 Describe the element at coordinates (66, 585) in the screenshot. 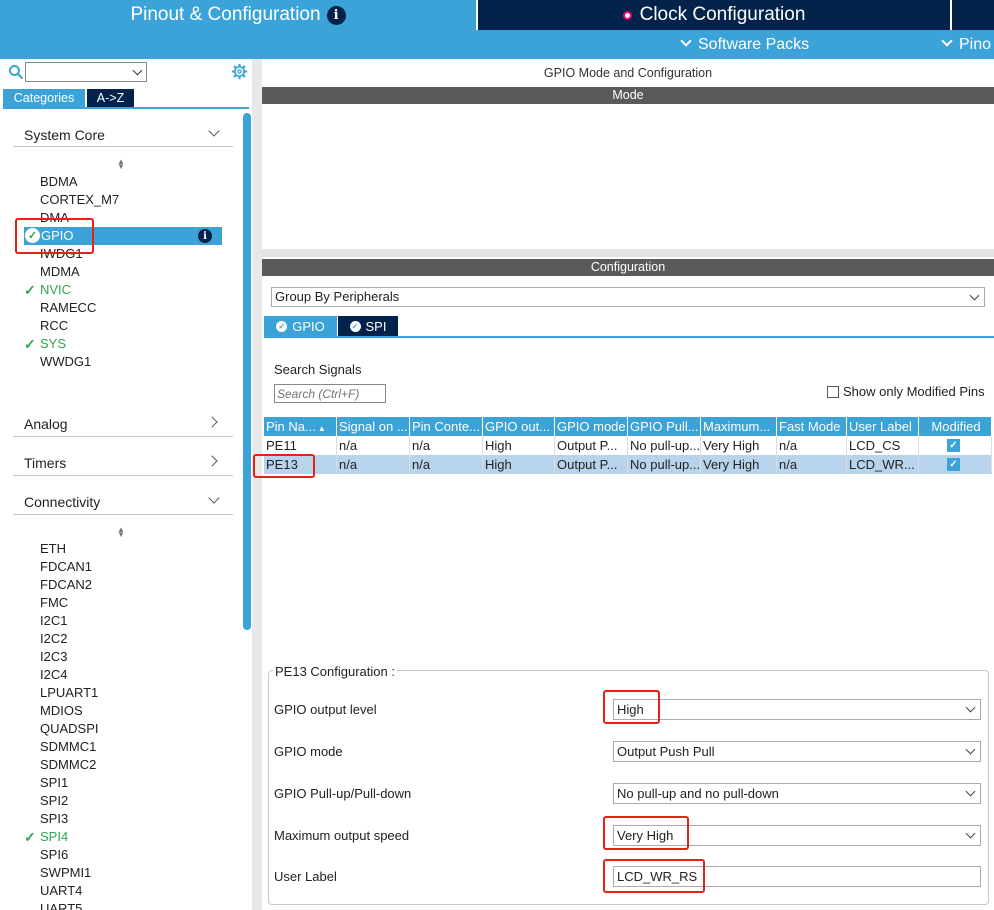

I see `sidebar-item-fdcan2: FDCAN2` at that location.